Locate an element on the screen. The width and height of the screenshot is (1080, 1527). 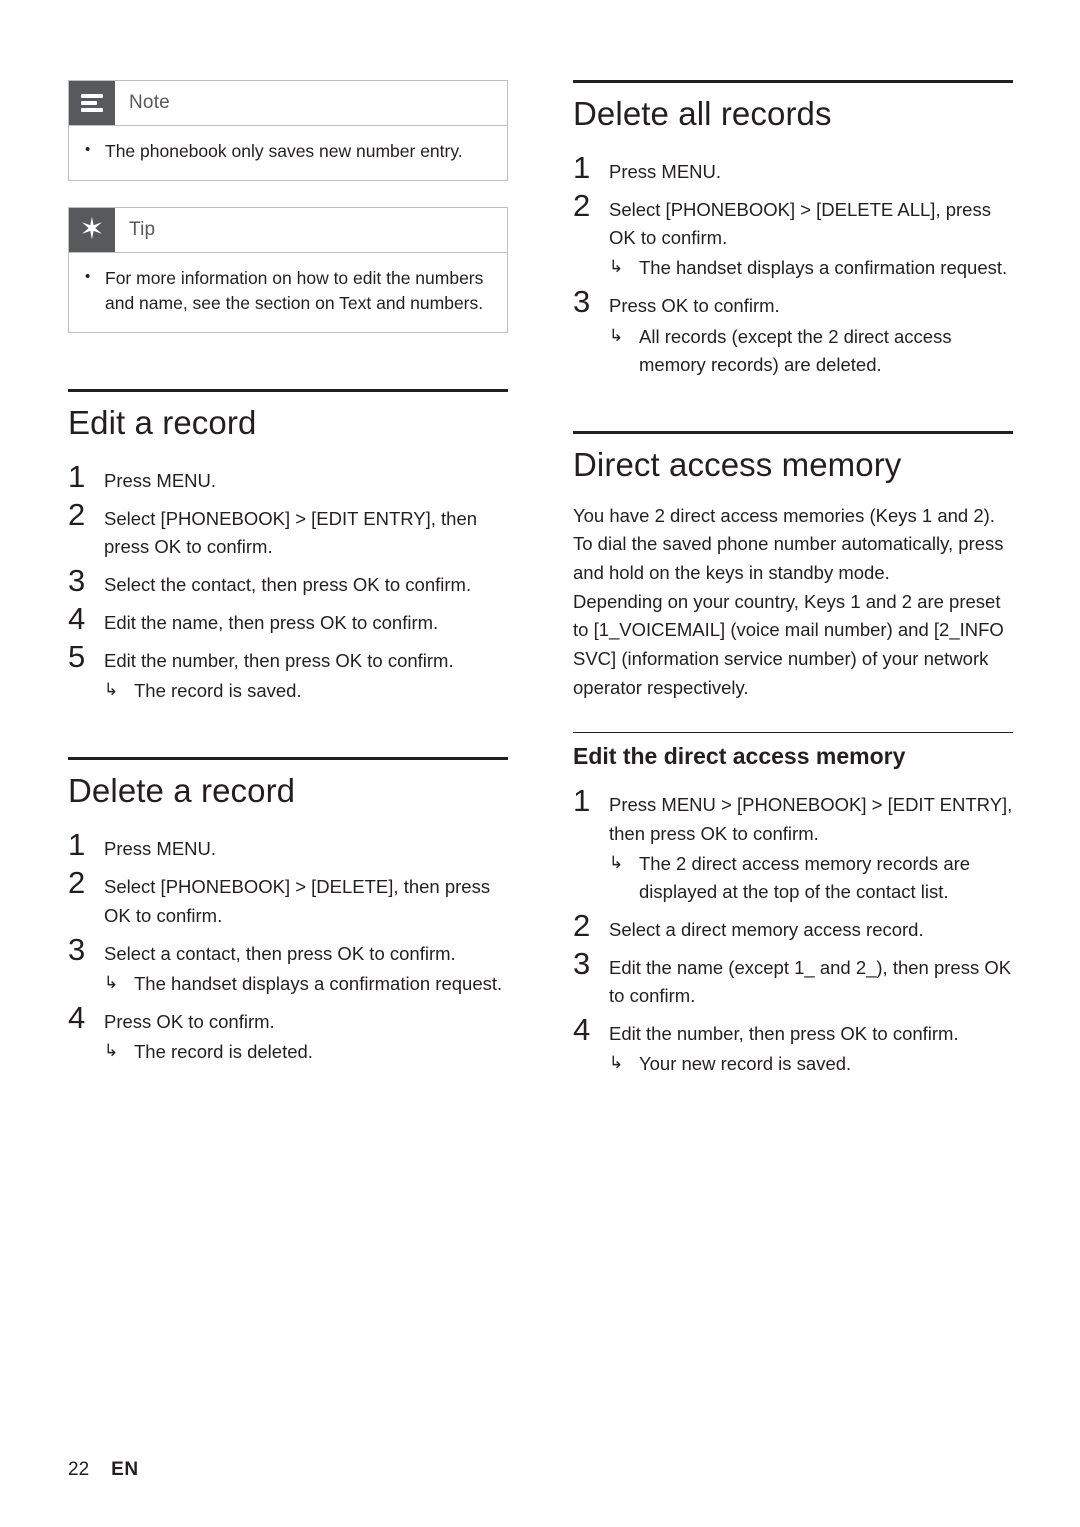
step-result: ↳ The record is saved. is located at coordinates (279, 691).